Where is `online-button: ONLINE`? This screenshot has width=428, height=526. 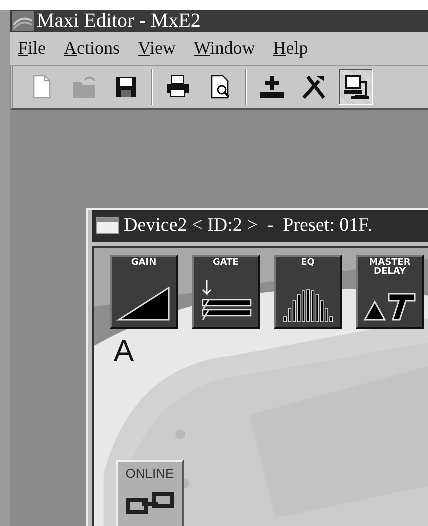
online-button: ONLINE is located at coordinates (150, 493).